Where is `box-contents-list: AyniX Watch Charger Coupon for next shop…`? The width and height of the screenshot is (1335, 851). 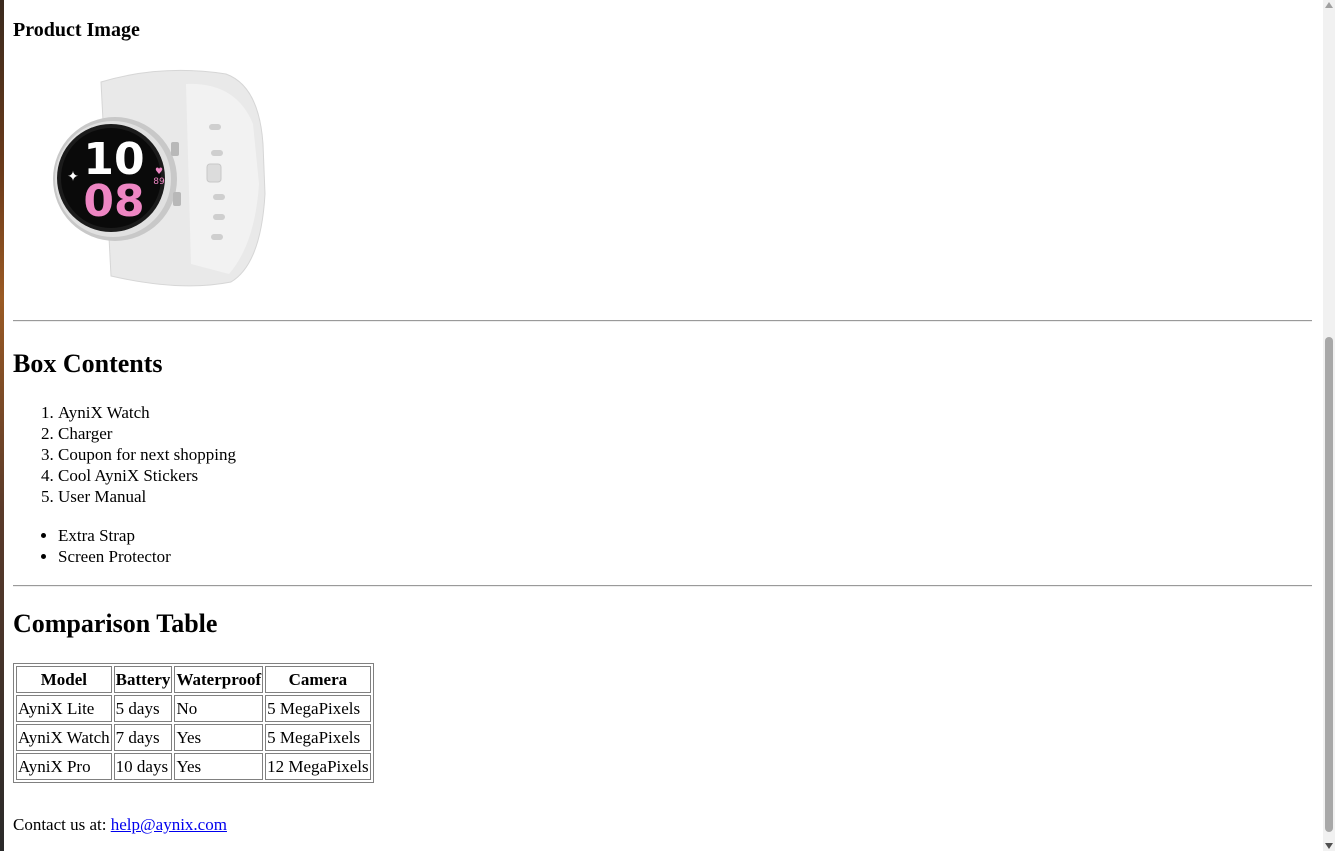
box-contents-list: AyniX Watch Charger Coupon for next shop… is located at coordinates (124, 454).